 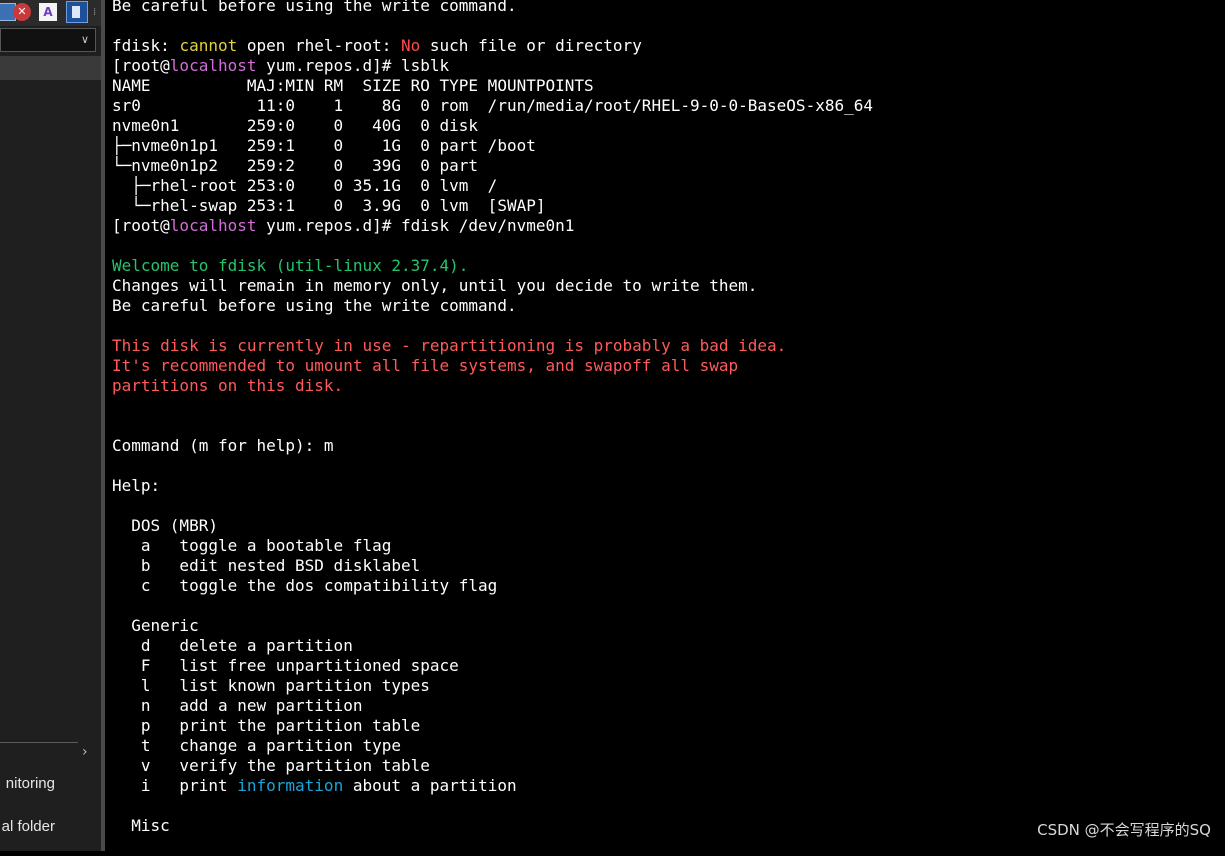 What do you see at coordinates (228, 385) in the screenshot?
I see `terminal-text: partitions on this disk.` at bounding box center [228, 385].